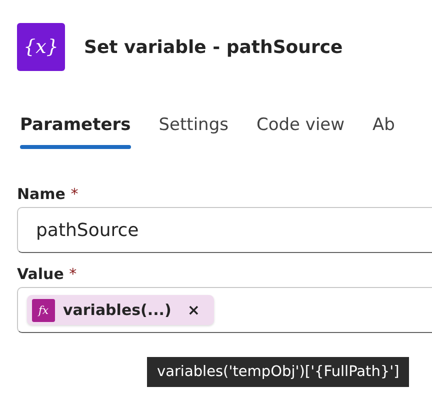  Describe the element at coordinates (47, 274) in the screenshot. I see `field-label: Value *` at that location.